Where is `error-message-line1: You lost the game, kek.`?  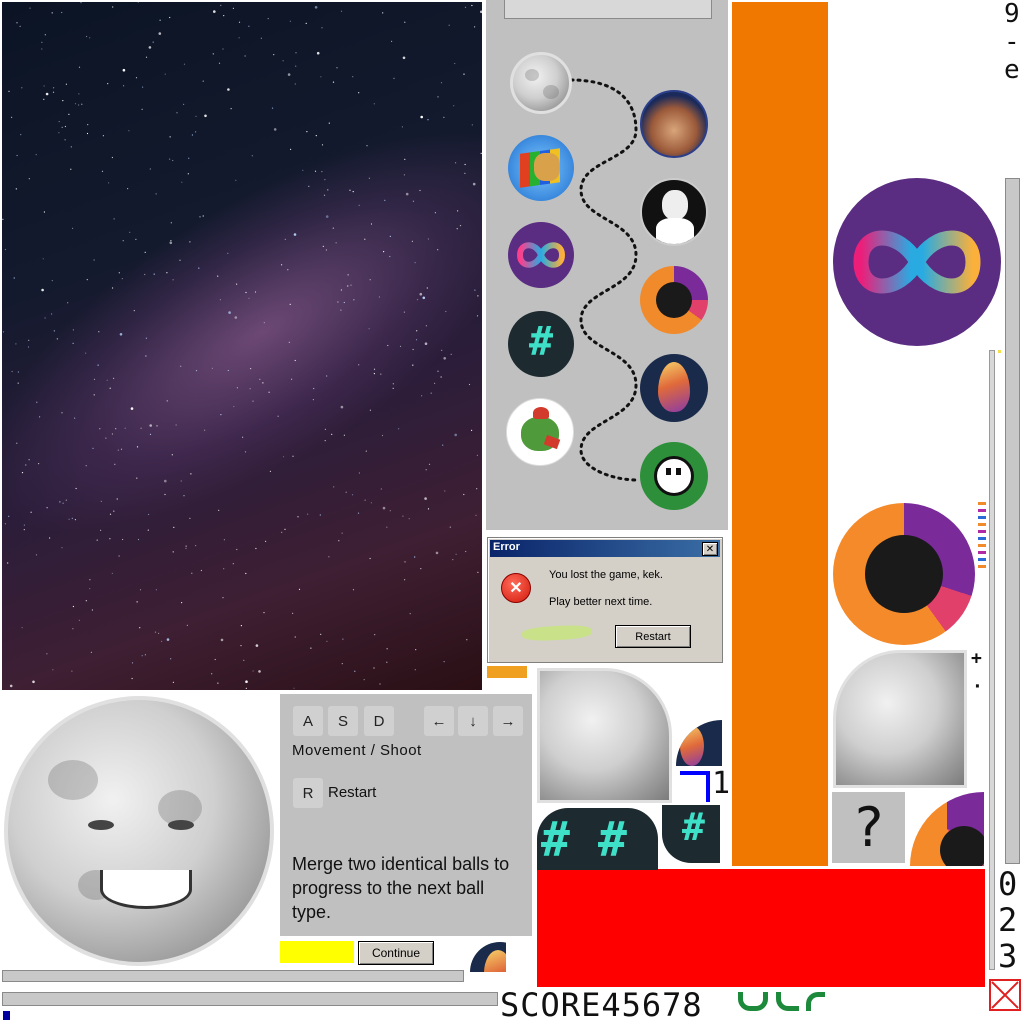
error-message-line1: You lost the game, kek. is located at coordinates (606, 575).